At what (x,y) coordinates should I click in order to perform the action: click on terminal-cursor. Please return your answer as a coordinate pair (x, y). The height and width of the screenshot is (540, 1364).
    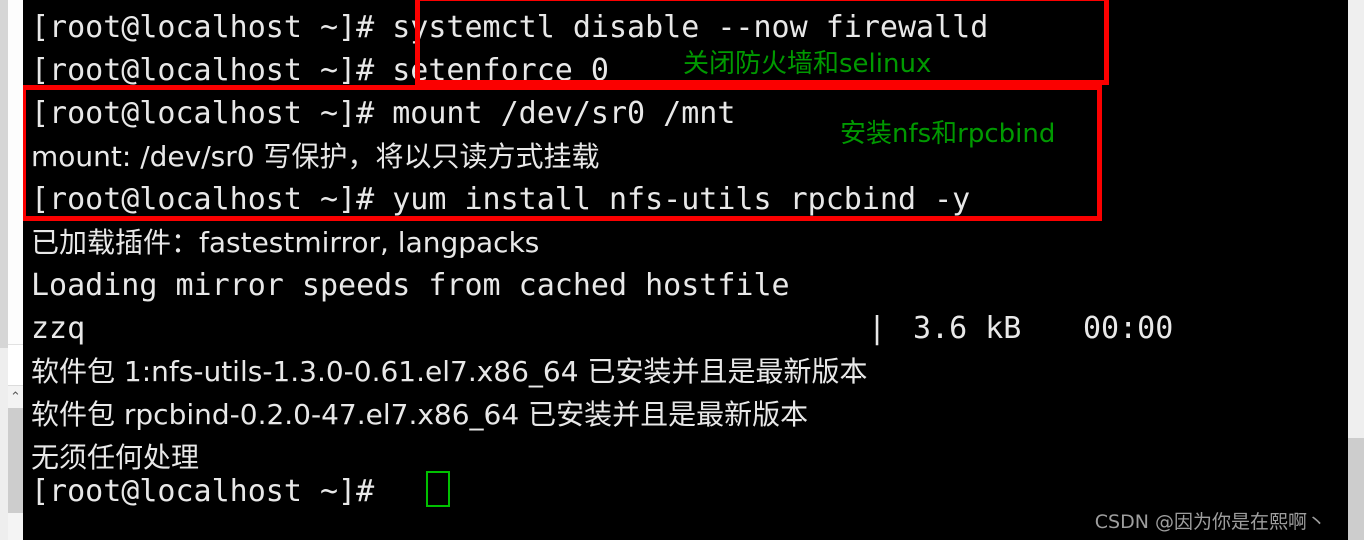
    Looking at the image, I should click on (438, 489).